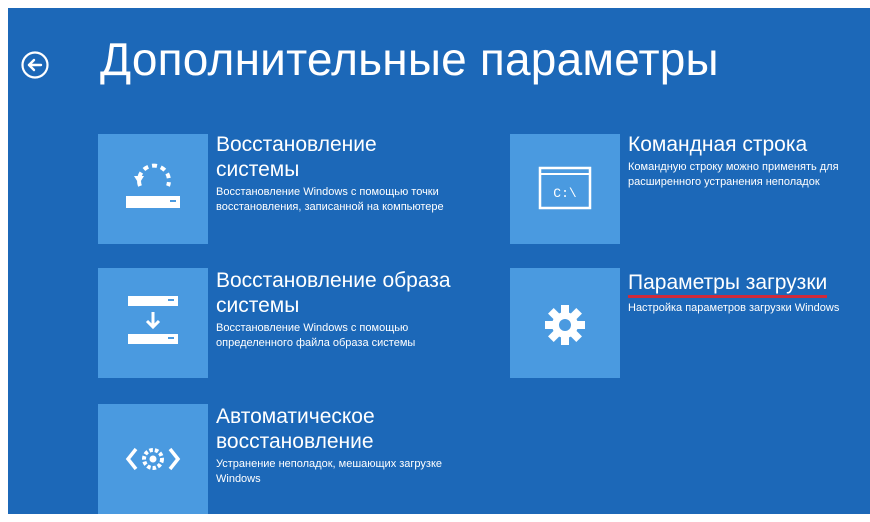 The image size is (870, 522). I want to click on option-title: Параметры загрузки, so click(728, 285).